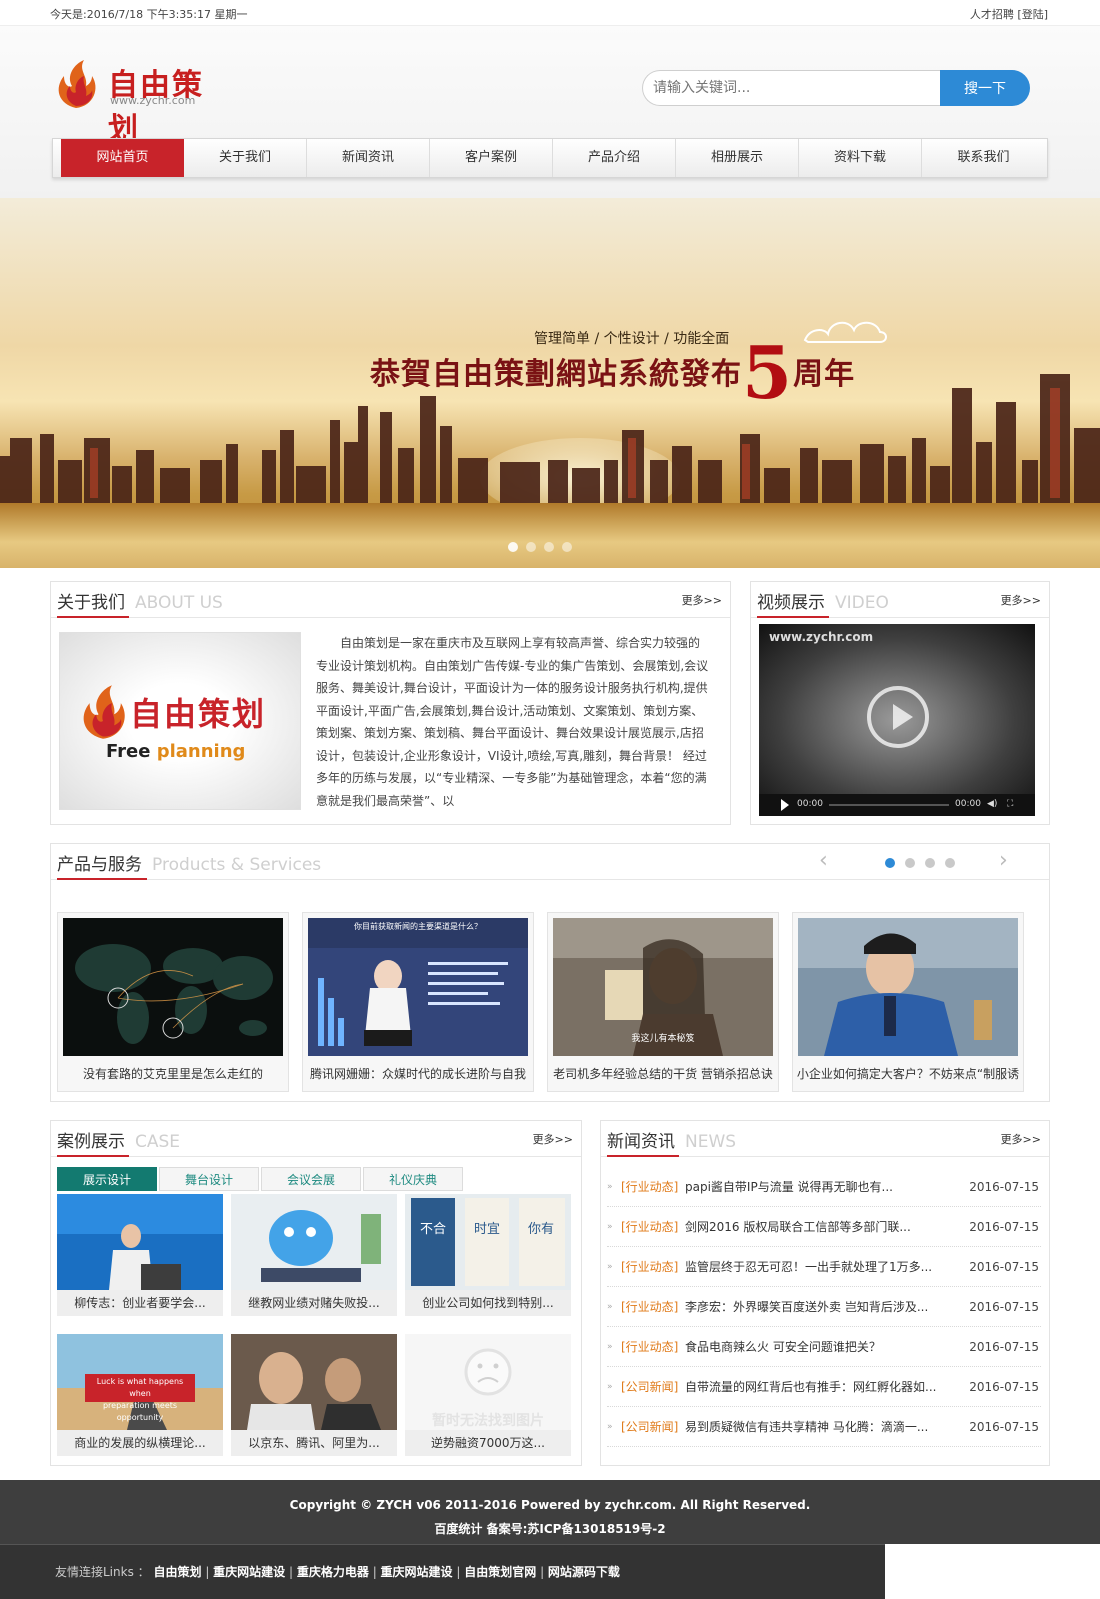  I want to click on about-image: 自由策划 Free planning, so click(180, 721).